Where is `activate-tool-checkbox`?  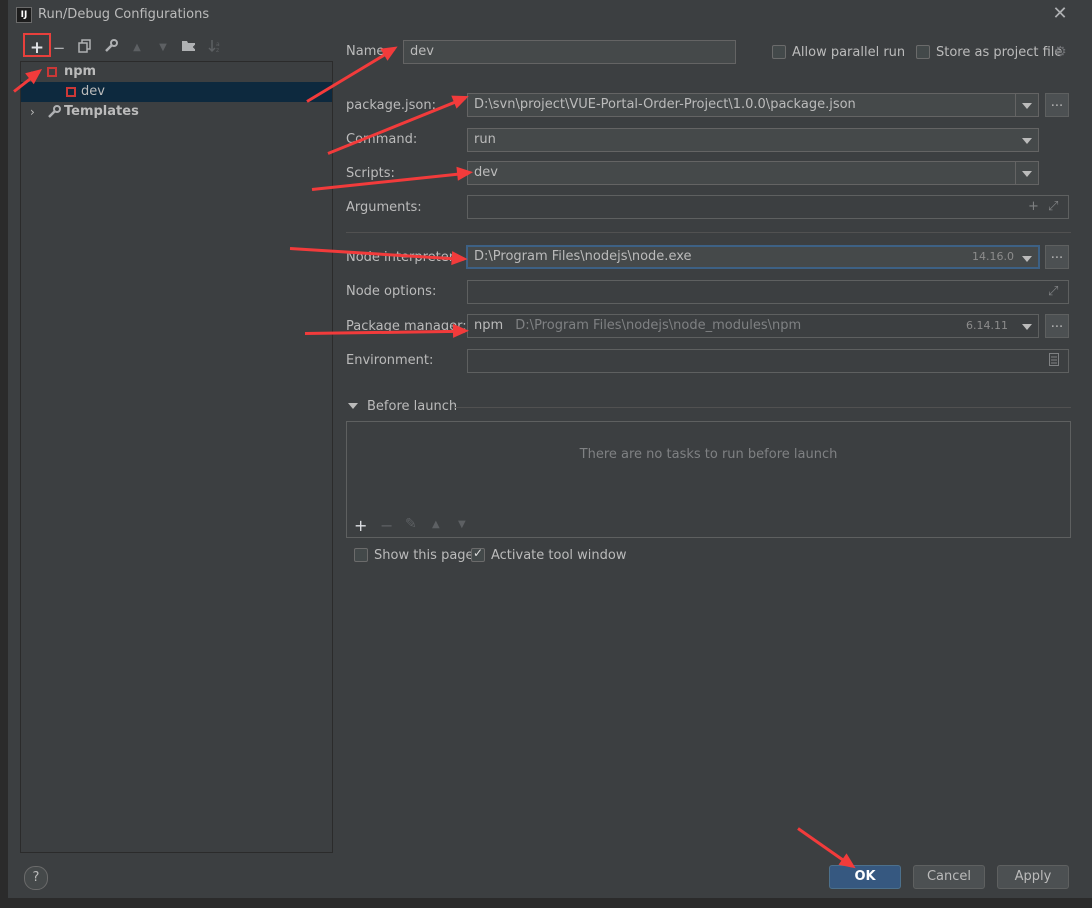 activate-tool-checkbox is located at coordinates (478, 554).